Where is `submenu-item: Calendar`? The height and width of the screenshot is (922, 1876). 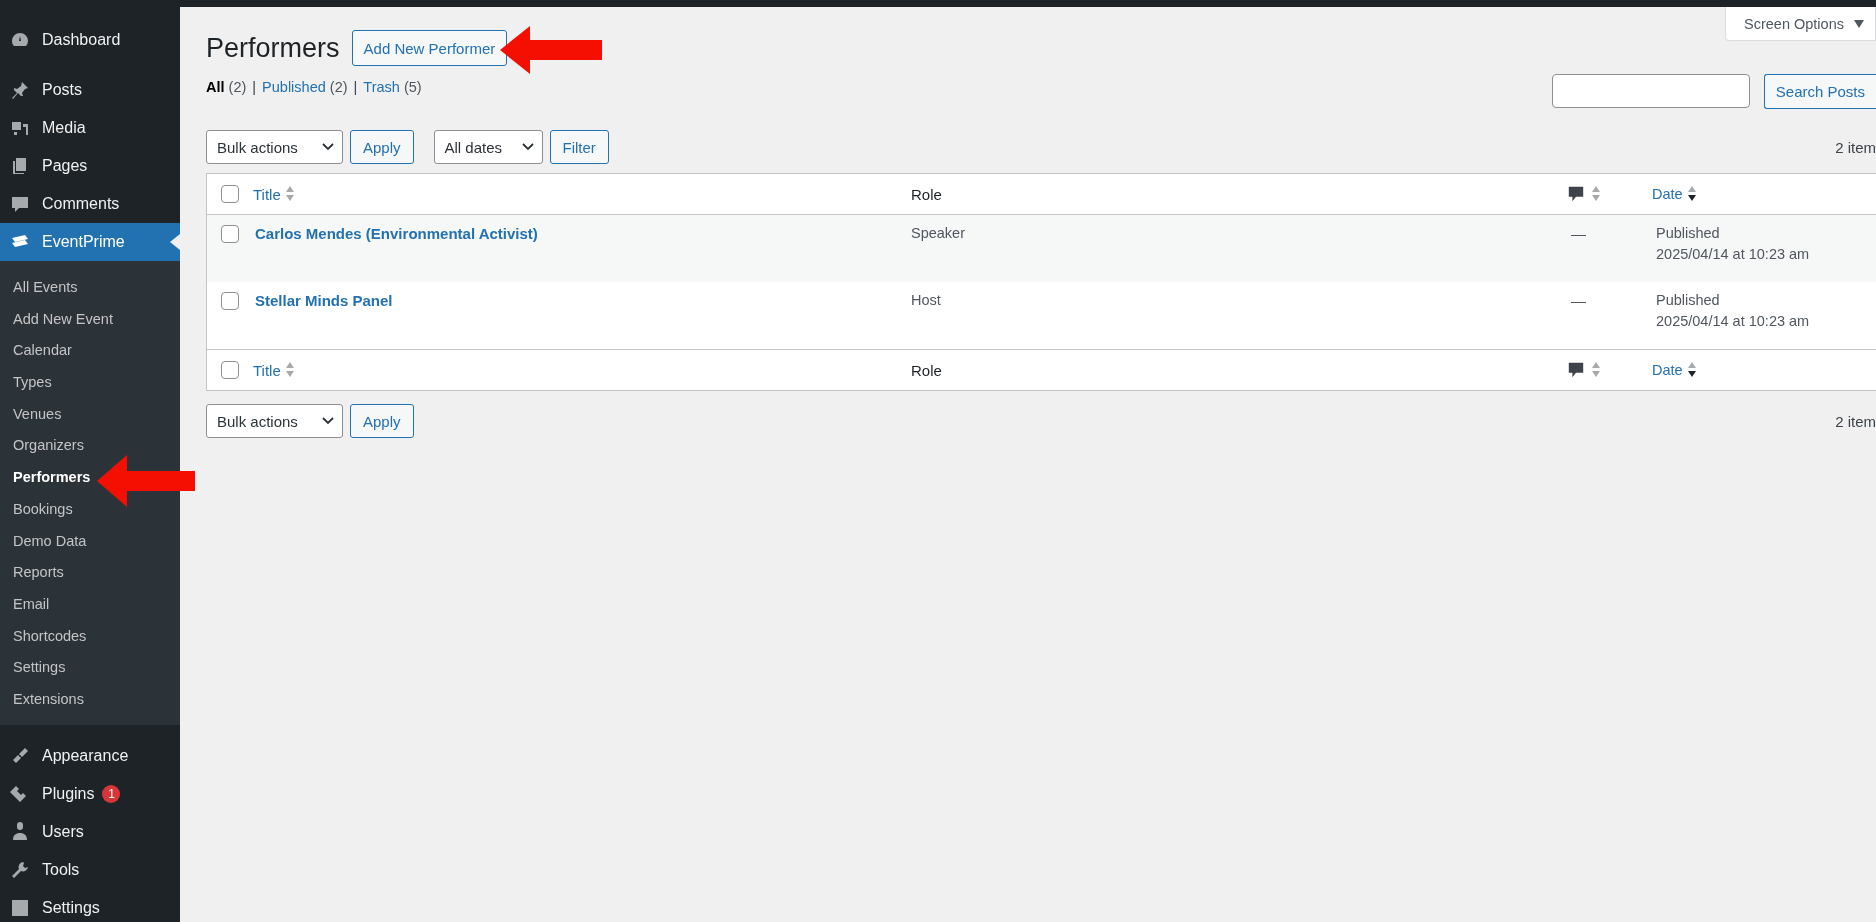
submenu-item: Calendar is located at coordinates (42, 351).